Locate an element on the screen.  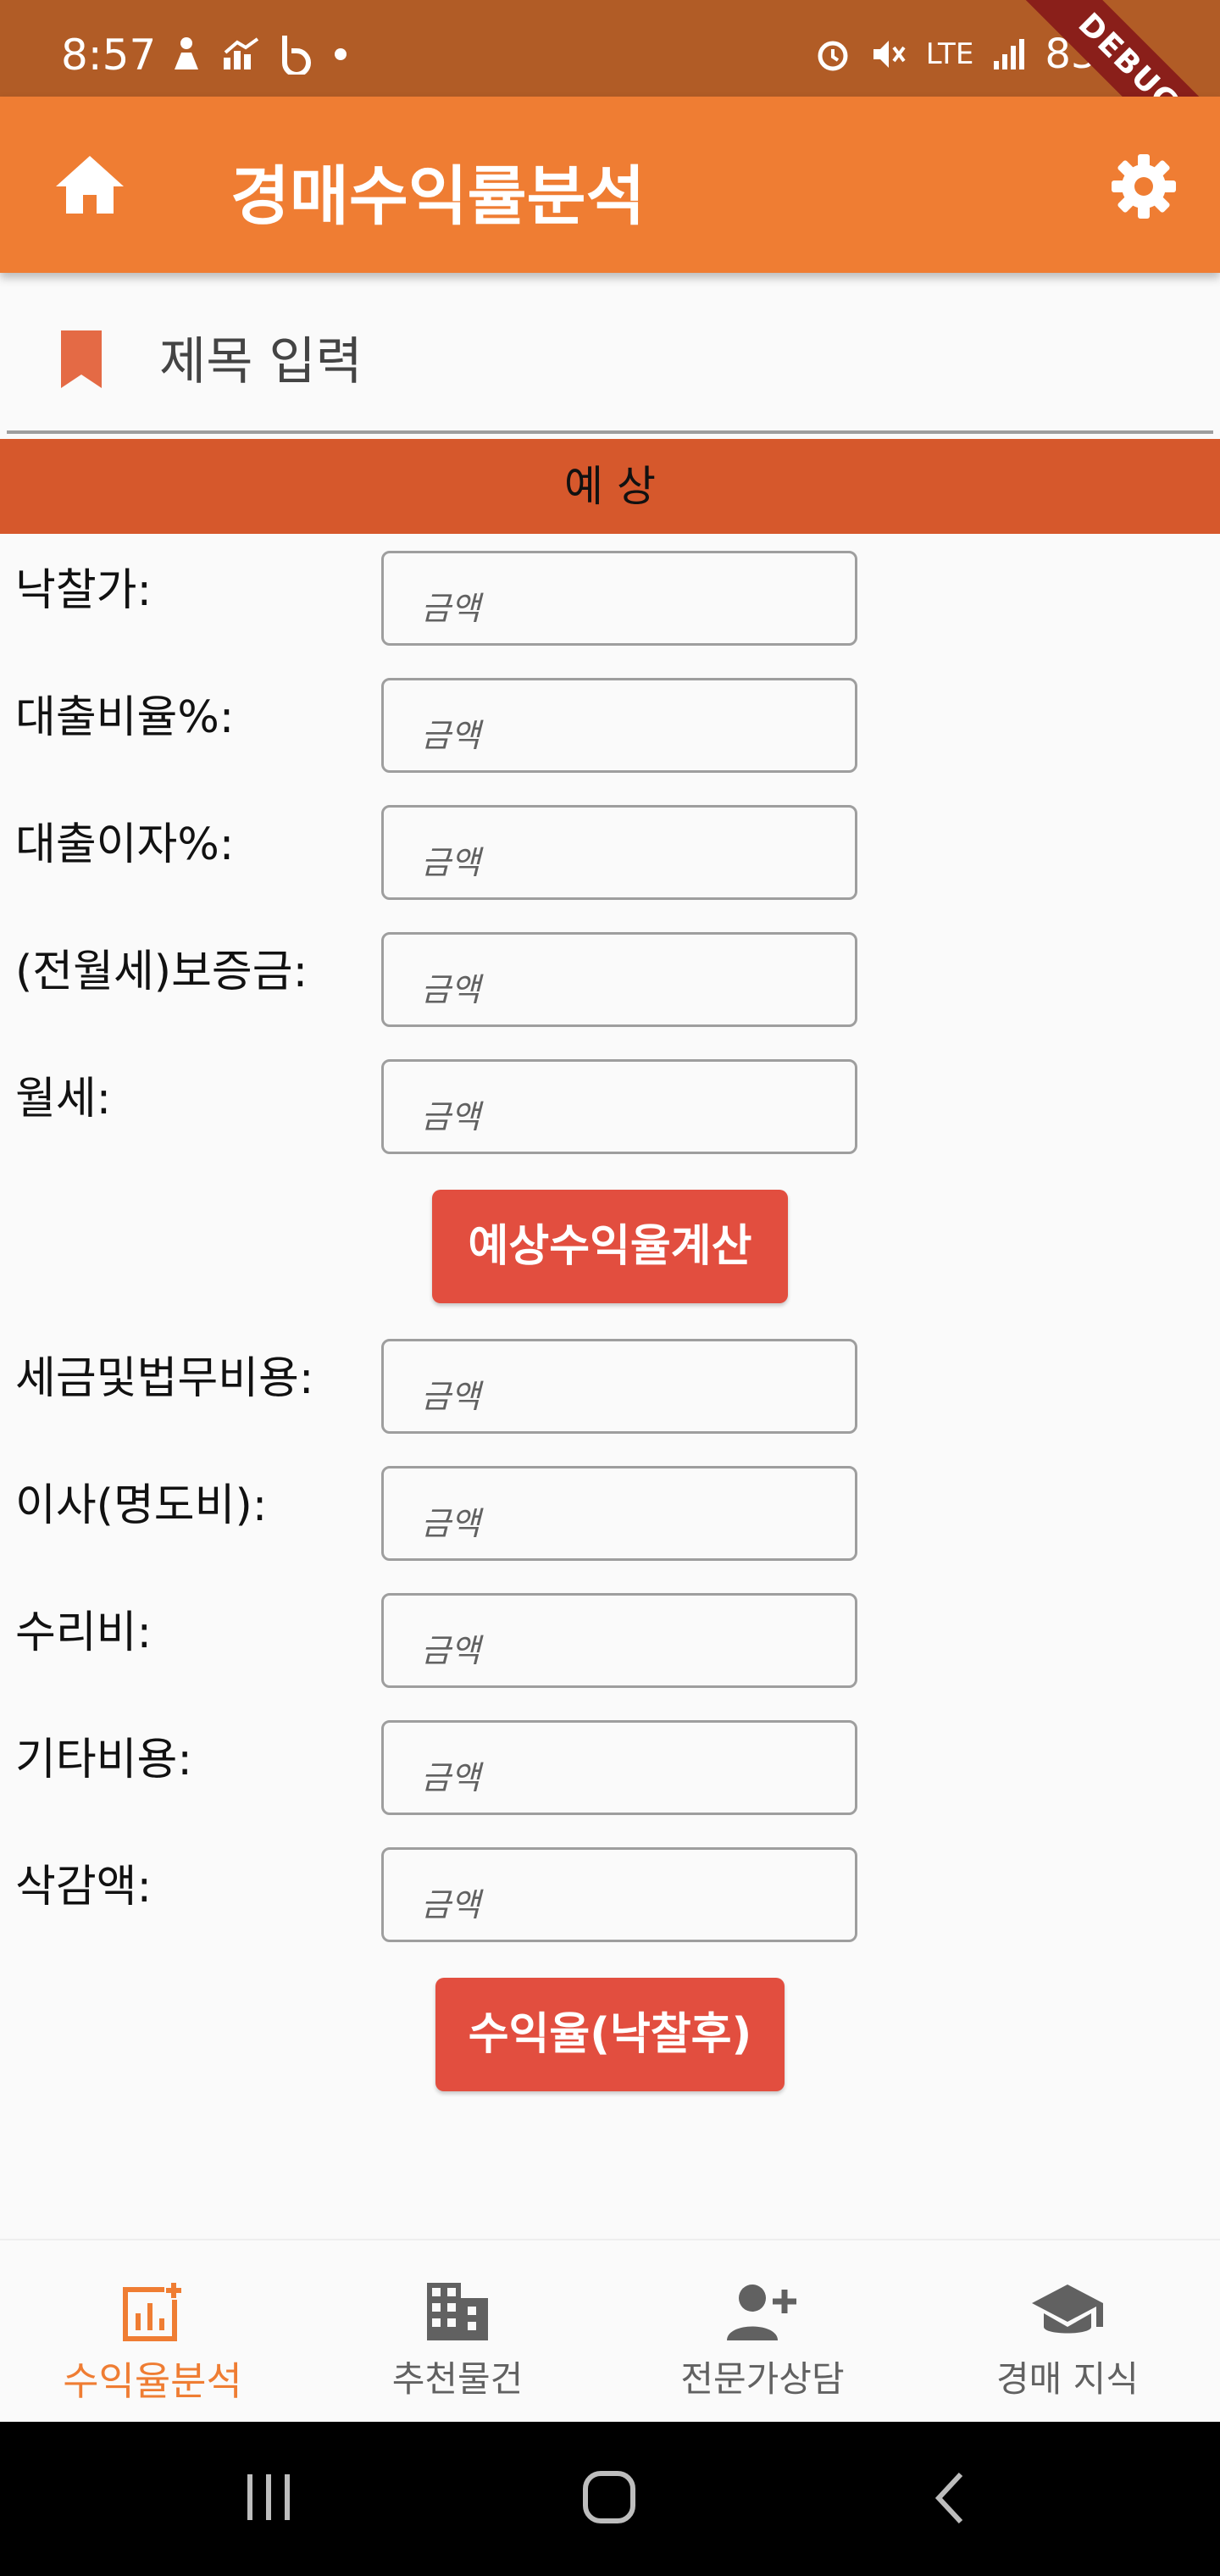
system-navigation-bar is located at coordinates (610, 2499).